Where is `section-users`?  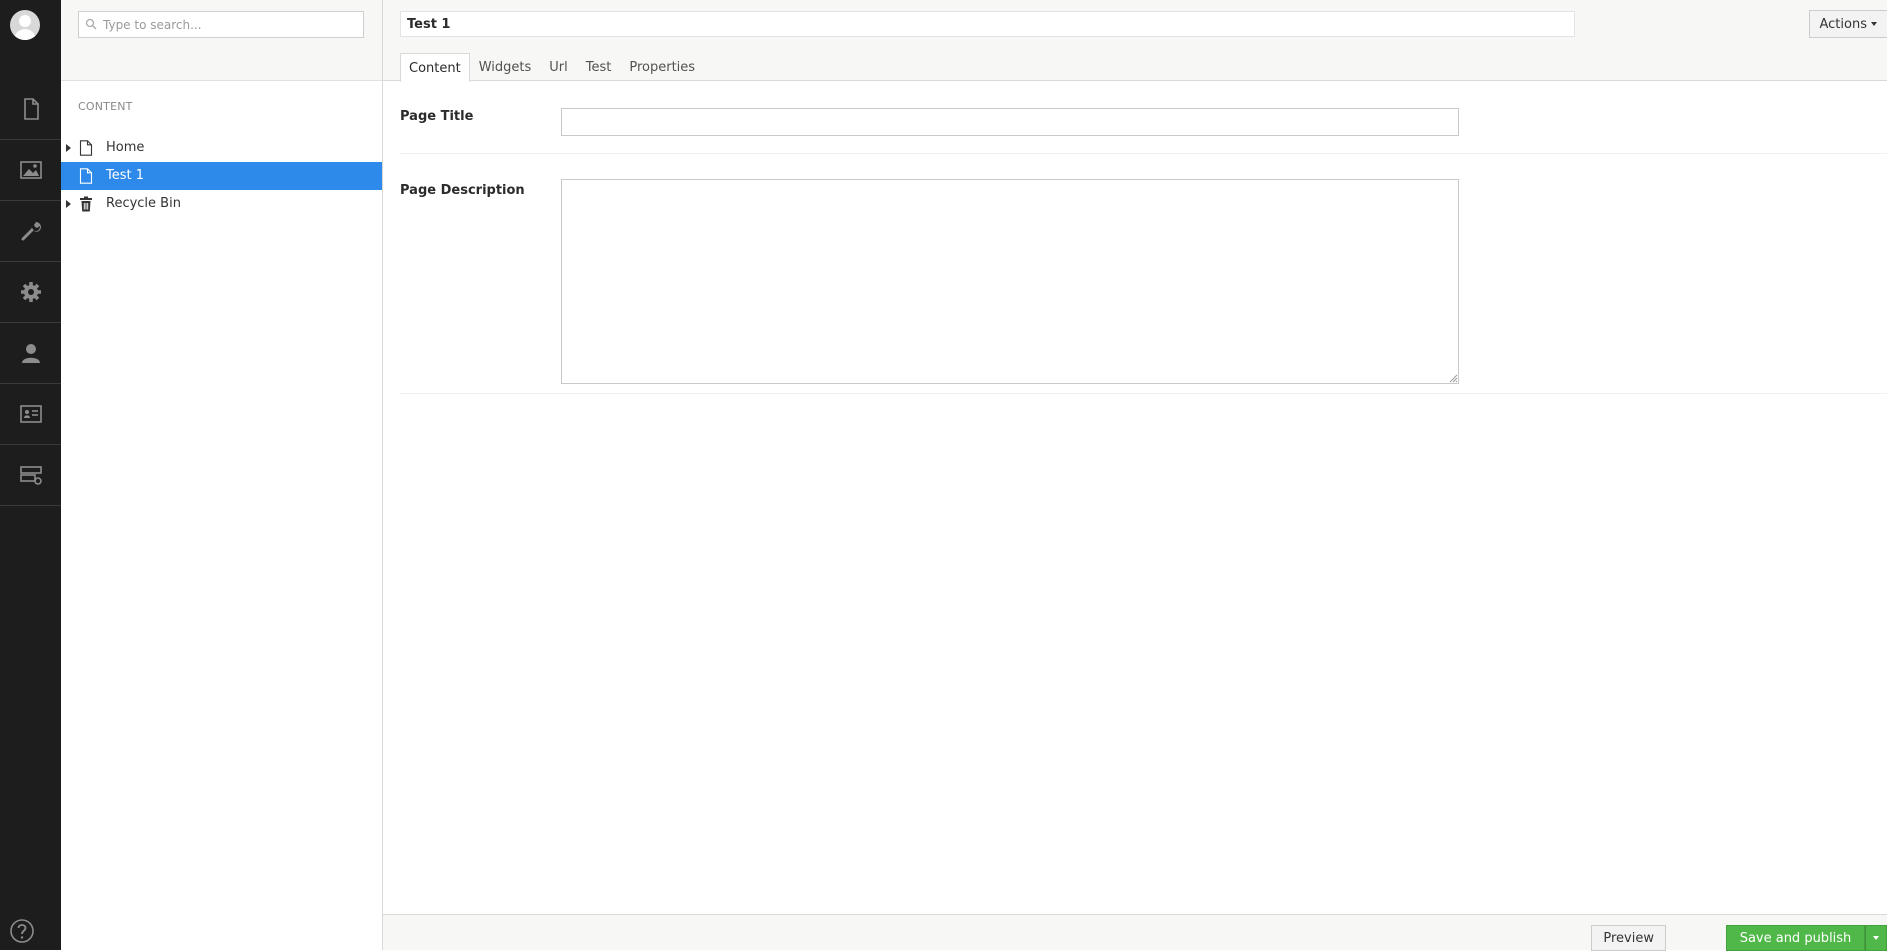 section-users is located at coordinates (30, 353).